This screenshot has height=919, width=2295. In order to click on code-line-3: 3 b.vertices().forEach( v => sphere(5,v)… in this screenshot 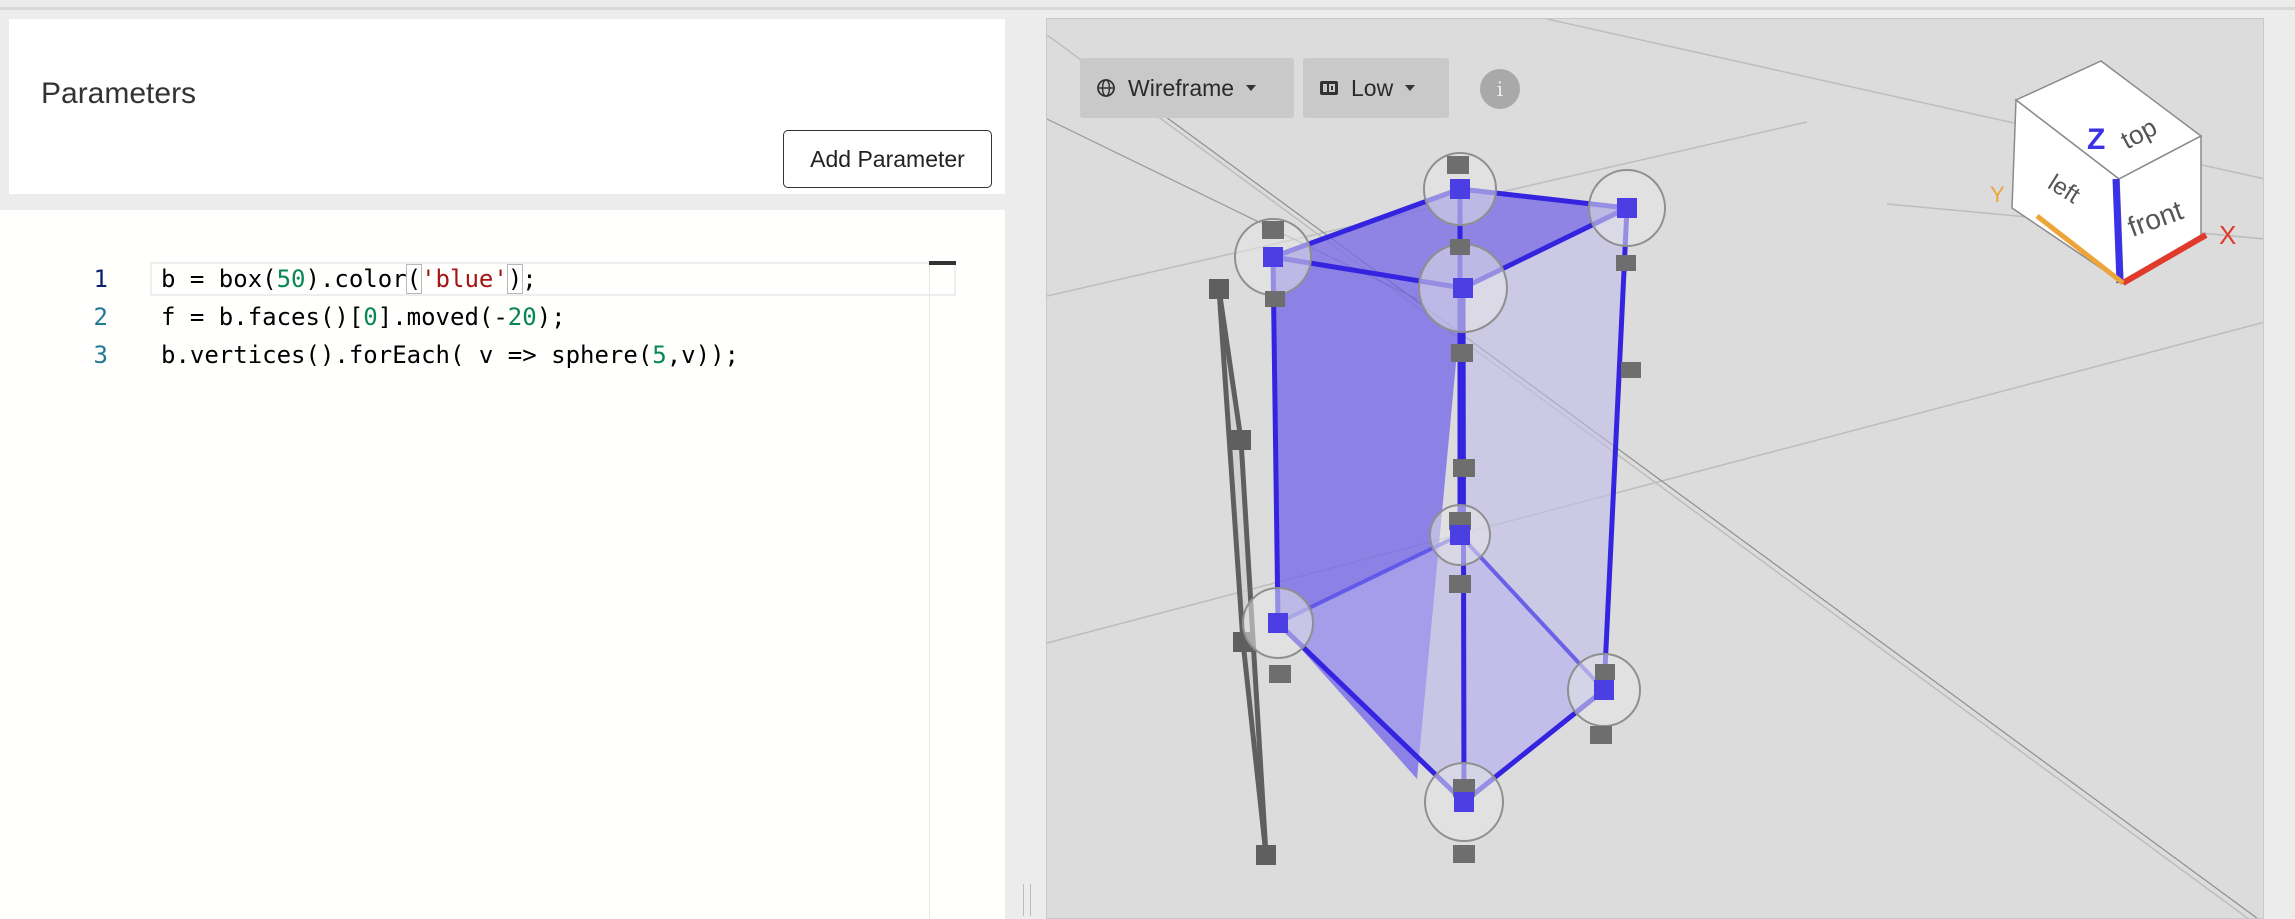, I will do `click(480, 355)`.